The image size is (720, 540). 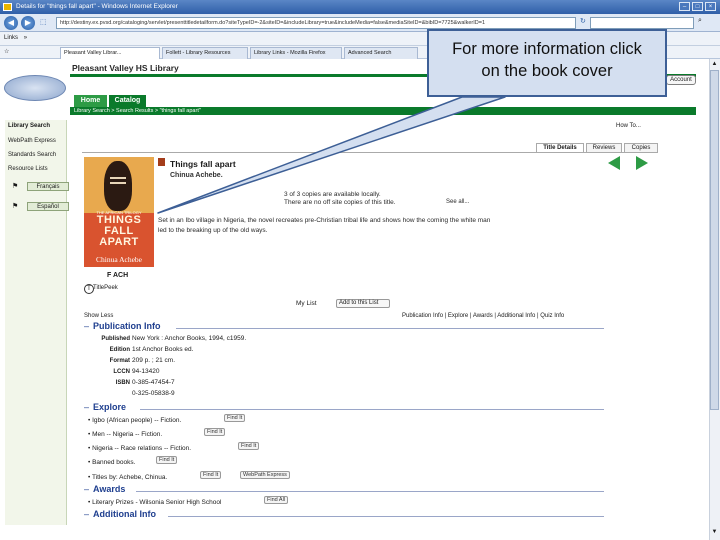 What do you see at coordinates (547, 71) in the screenshot?
I see `callout-line-2: on the book cover` at bounding box center [547, 71].